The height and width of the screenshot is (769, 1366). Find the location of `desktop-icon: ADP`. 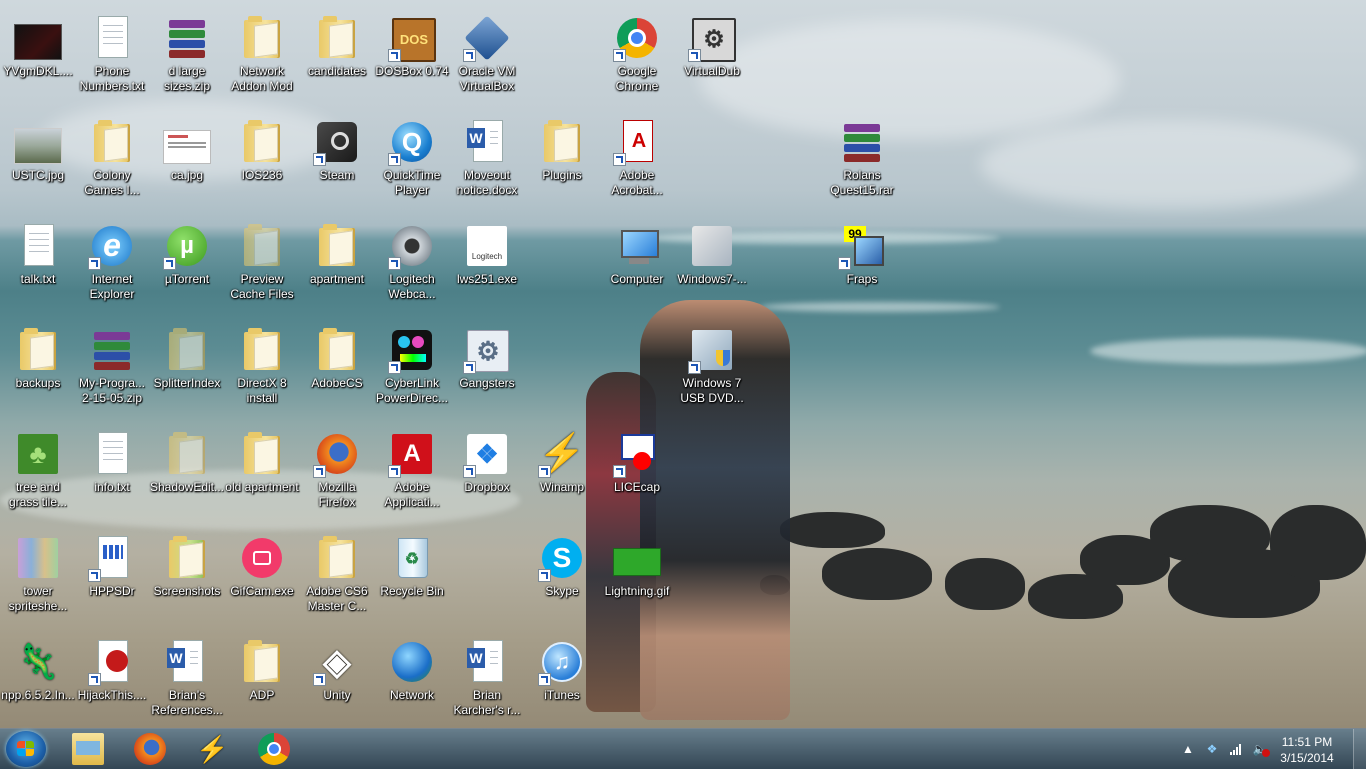

desktop-icon: ADP is located at coordinates (262, 678).